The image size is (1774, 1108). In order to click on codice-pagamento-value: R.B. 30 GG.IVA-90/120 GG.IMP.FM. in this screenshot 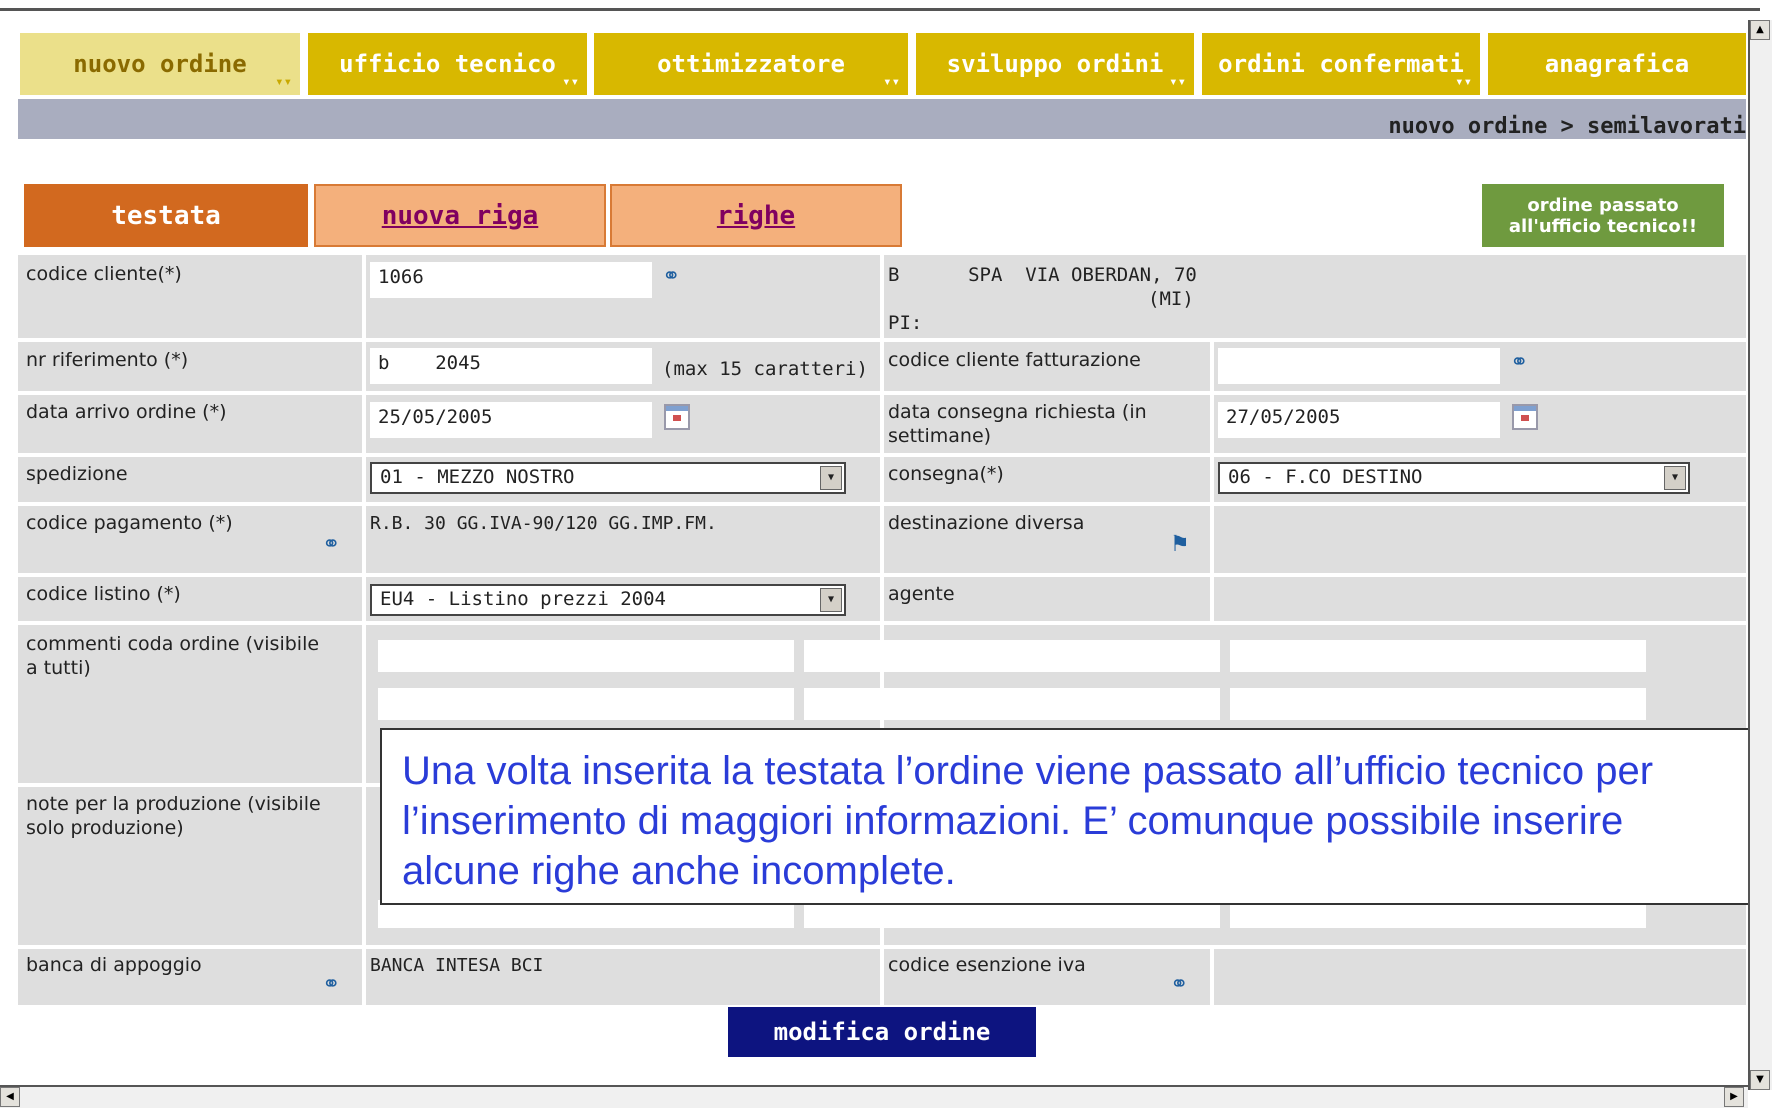, I will do `click(543, 523)`.